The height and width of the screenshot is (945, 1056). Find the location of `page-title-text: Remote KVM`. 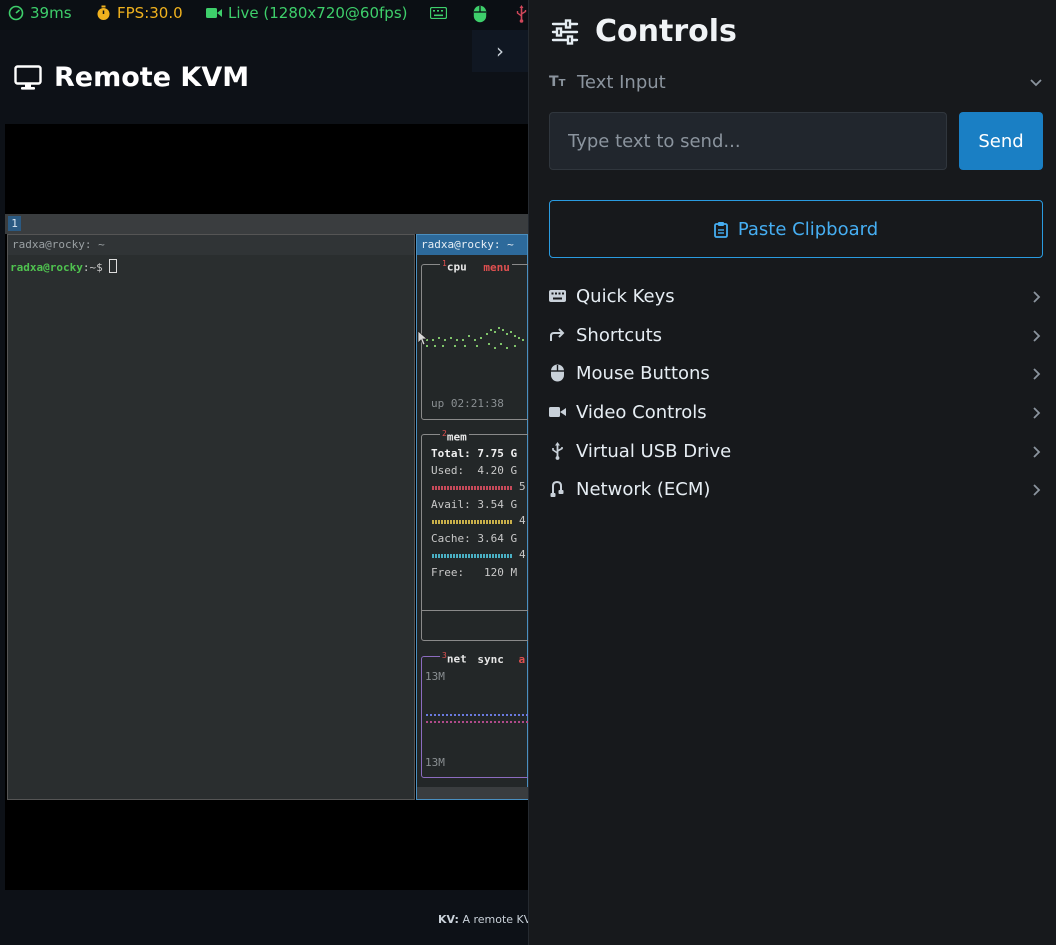

page-title-text: Remote KVM is located at coordinates (152, 77).